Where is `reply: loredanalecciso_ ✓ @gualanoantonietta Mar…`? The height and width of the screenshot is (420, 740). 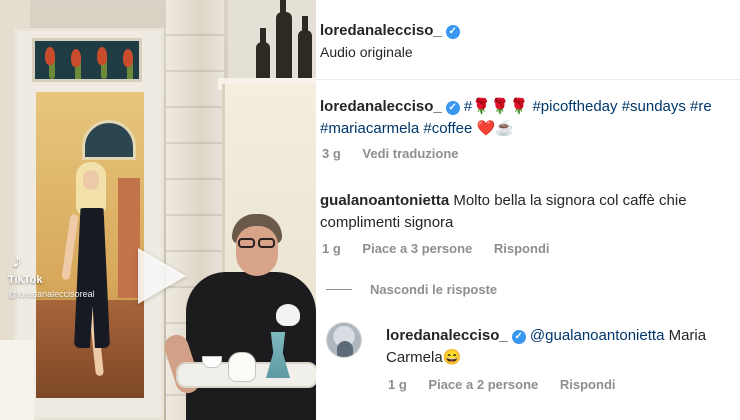 reply: loredanalecciso_ ✓ @gualanoantonietta Mar… is located at coordinates (561, 347).